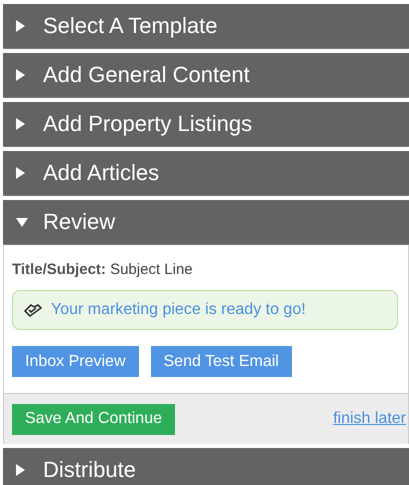 This screenshot has width=409, height=485. What do you see at coordinates (206, 466) in the screenshot?
I see `section-header: Distribute` at bounding box center [206, 466].